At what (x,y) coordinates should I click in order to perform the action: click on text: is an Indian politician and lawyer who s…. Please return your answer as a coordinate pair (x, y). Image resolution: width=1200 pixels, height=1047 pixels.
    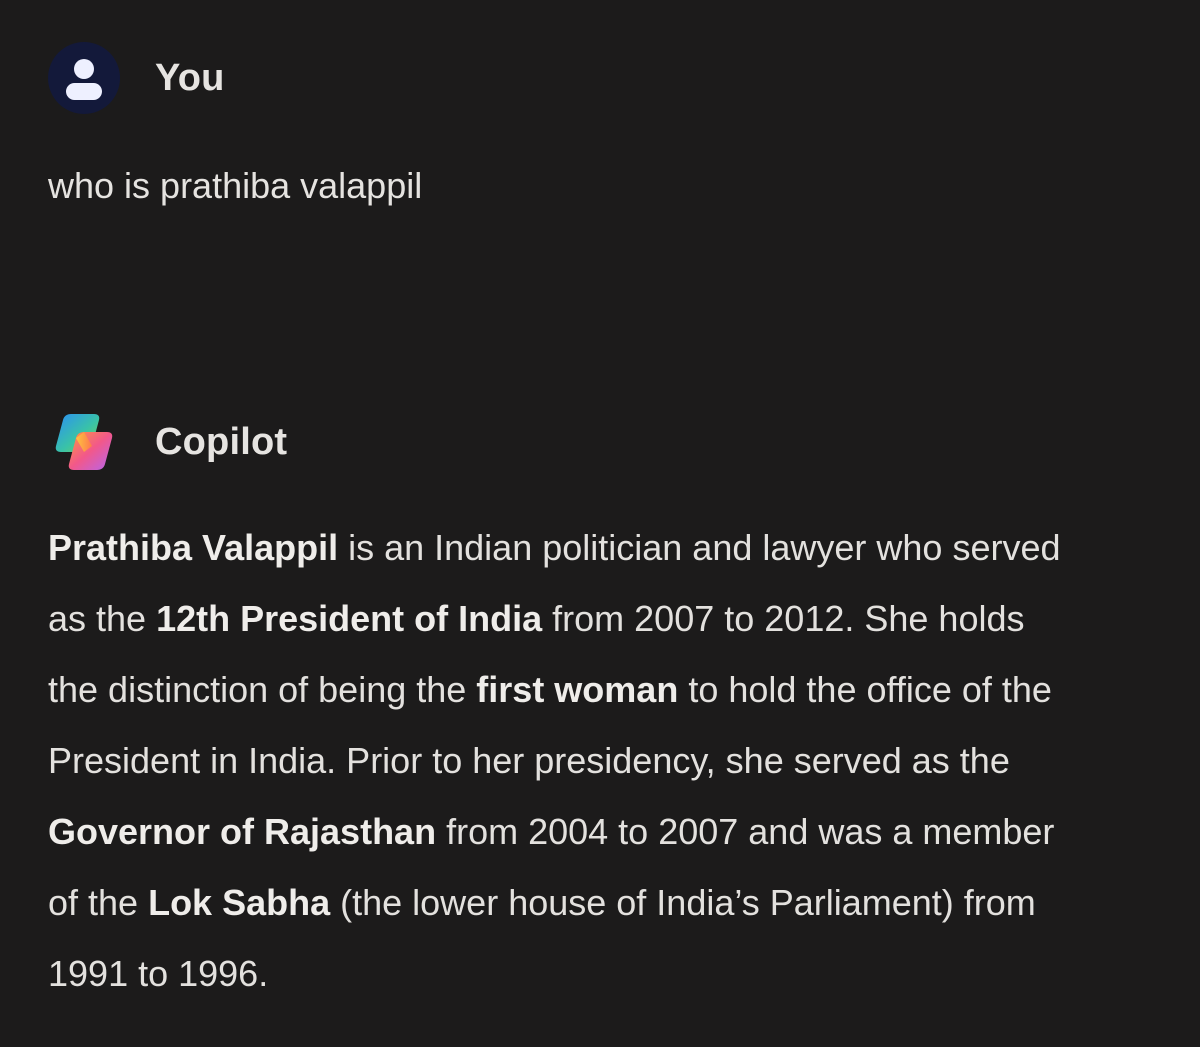
    Looking at the image, I should click on (699, 547).